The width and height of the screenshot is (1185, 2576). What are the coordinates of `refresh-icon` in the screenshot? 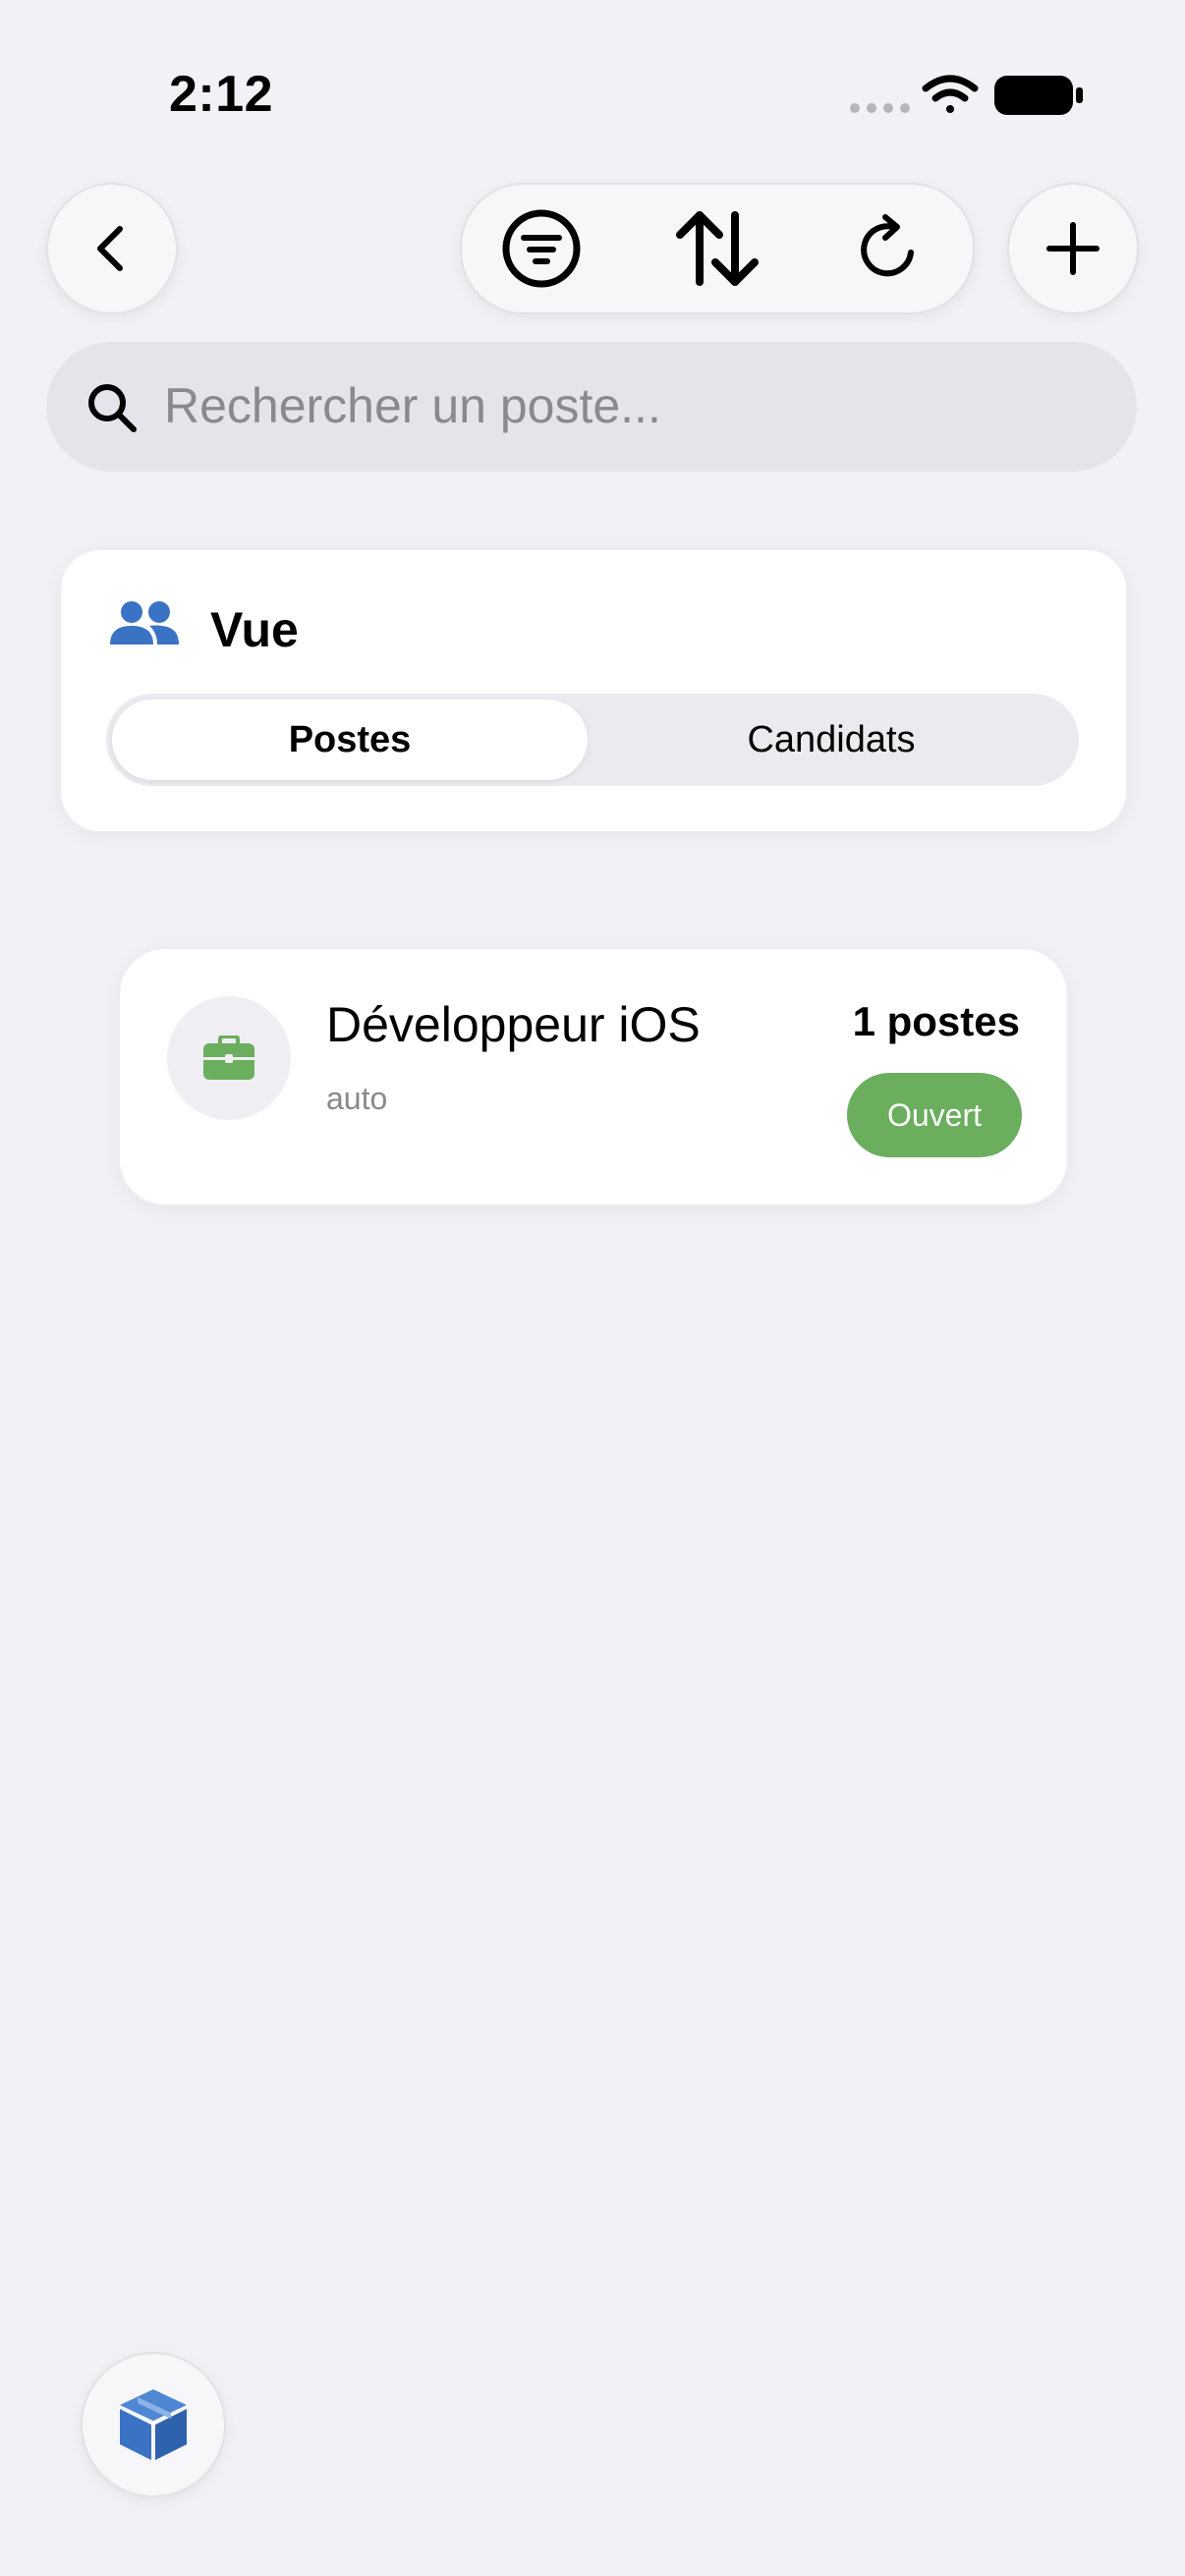 It's located at (888, 245).